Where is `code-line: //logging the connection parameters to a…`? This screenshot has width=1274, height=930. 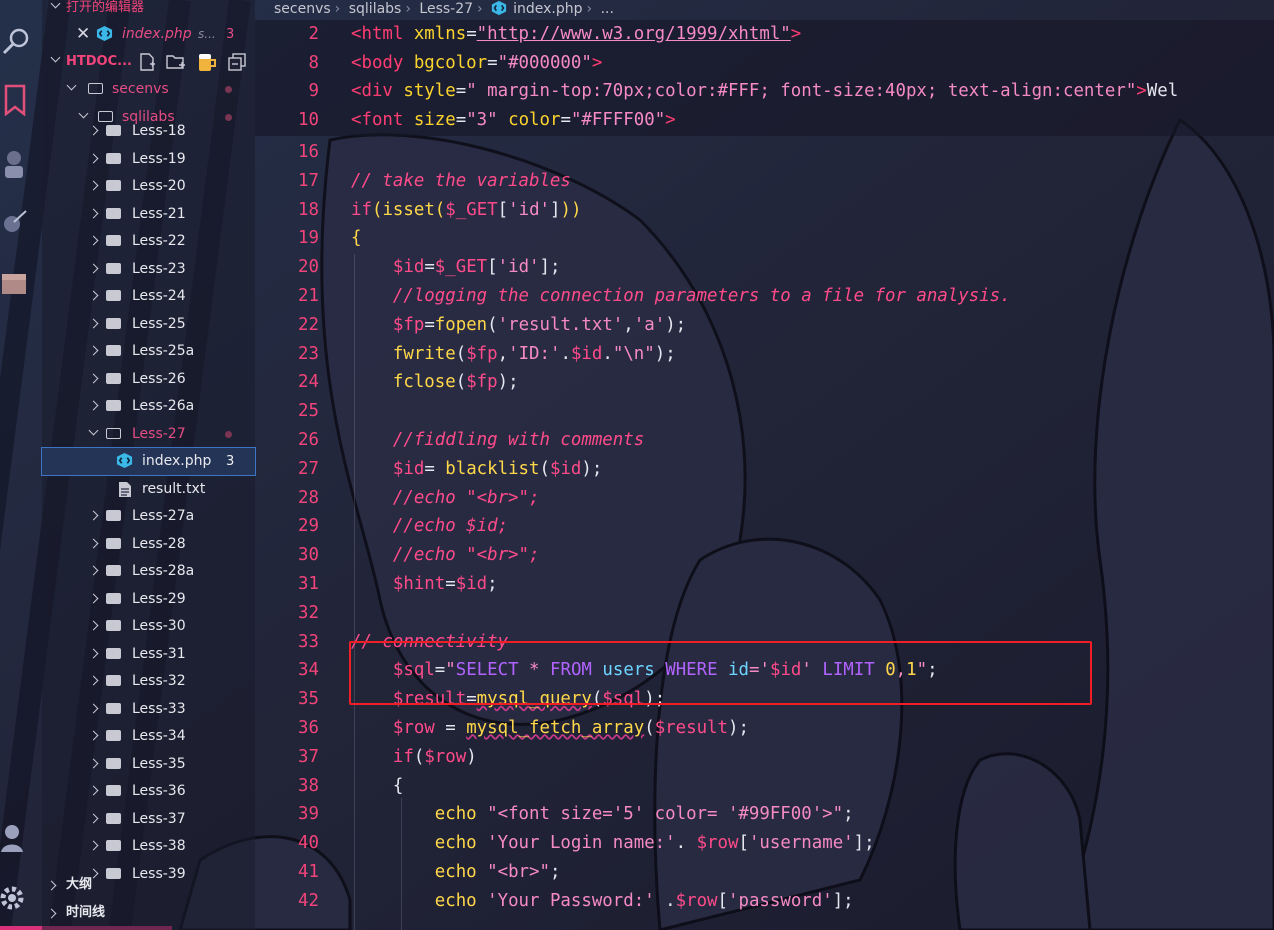
code-line: //logging the connection parameters to a… is located at coordinates (681, 296).